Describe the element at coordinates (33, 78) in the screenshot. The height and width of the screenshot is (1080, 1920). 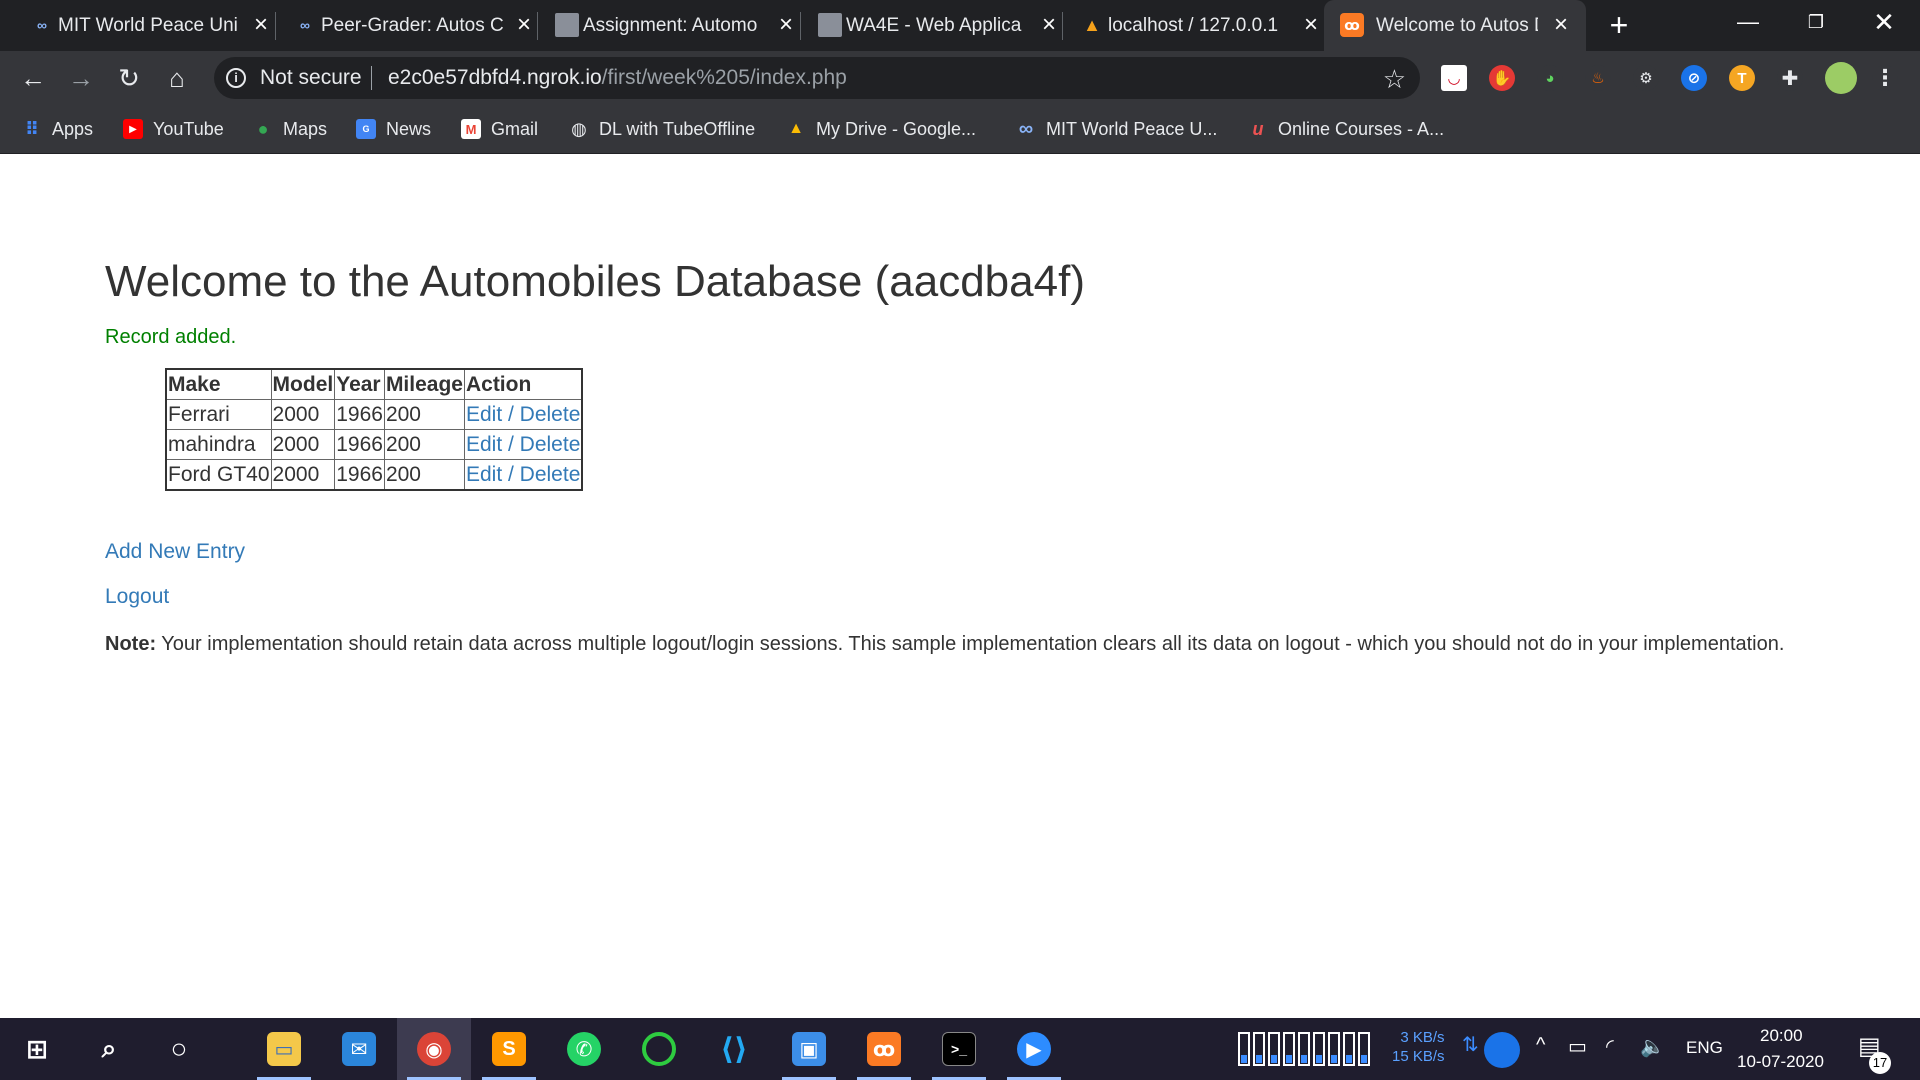
I see `back-button: ←` at that location.